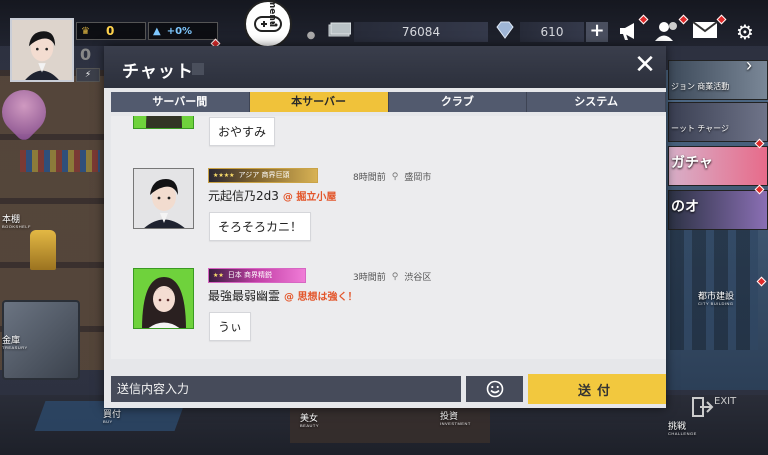  I want to click on send-button: 送付, so click(597, 389).